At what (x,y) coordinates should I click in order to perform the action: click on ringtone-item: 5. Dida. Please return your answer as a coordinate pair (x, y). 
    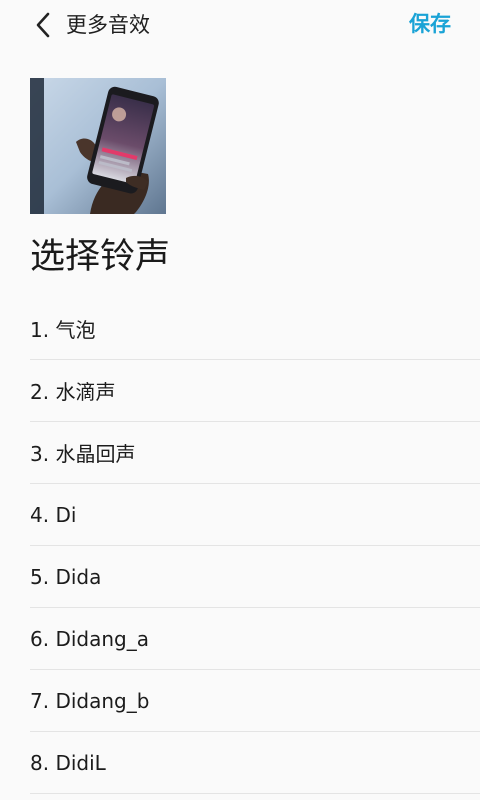
    Looking at the image, I should click on (255, 577).